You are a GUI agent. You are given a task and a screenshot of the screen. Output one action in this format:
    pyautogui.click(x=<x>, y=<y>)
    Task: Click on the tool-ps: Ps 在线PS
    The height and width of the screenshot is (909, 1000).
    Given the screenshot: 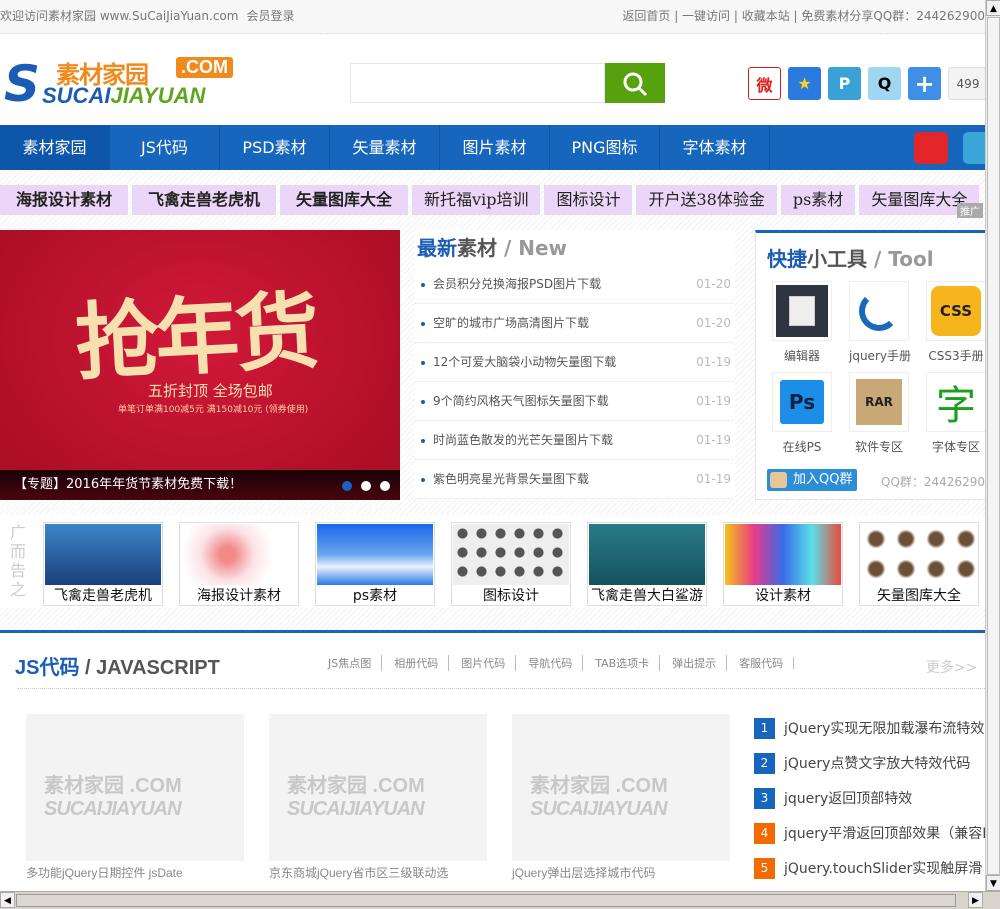 What is the action you would take?
    pyautogui.click(x=802, y=413)
    